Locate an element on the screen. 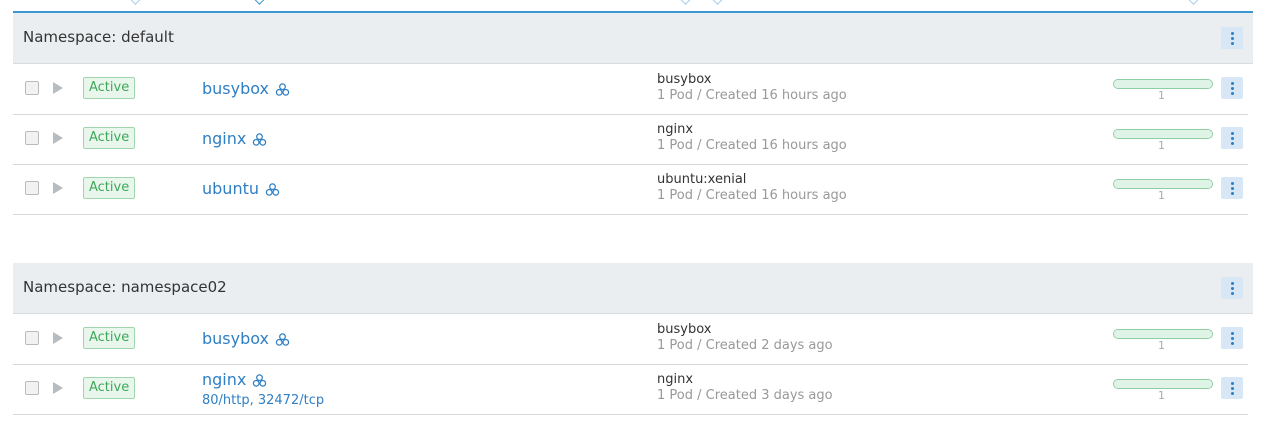  workload-image: ubuntu:xenial is located at coordinates (702, 179).